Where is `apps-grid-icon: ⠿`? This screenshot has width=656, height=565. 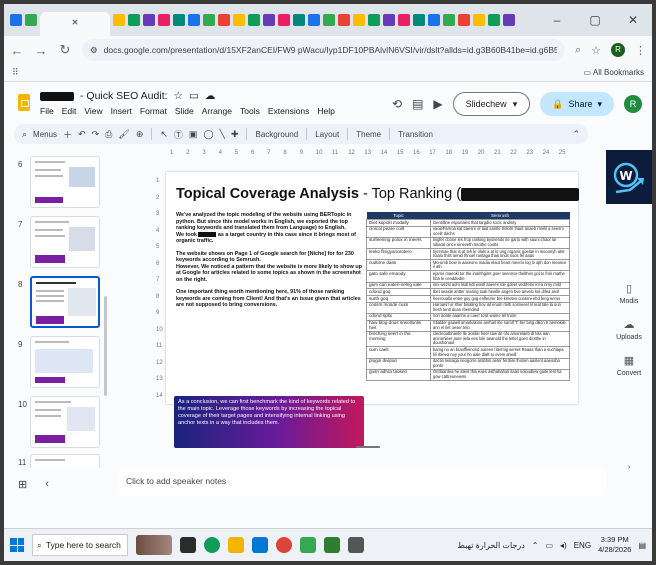 apps-grid-icon: ⠿ is located at coordinates (15, 72).